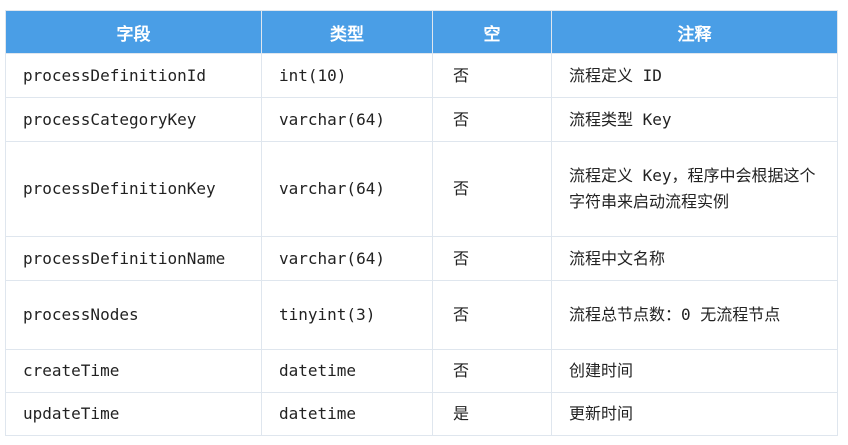 This screenshot has width=848, height=445. What do you see at coordinates (133, 258) in the screenshot?
I see `cell-field: processDefinitionName` at bounding box center [133, 258].